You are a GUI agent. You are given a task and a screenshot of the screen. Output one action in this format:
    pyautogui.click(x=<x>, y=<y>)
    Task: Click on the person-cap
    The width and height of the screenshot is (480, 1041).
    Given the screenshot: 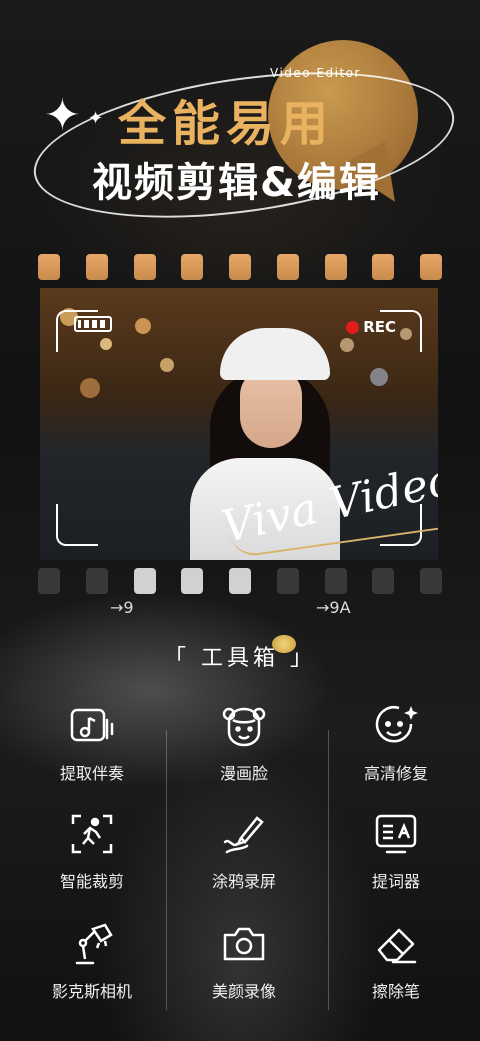 What is the action you would take?
    pyautogui.click(x=275, y=354)
    